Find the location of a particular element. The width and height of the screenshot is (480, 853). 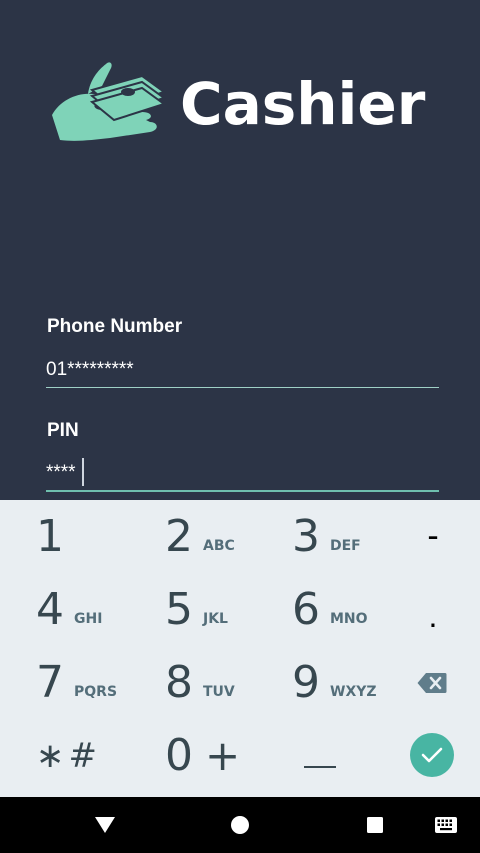

key-digit: 0 is located at coordinates (179, 755).